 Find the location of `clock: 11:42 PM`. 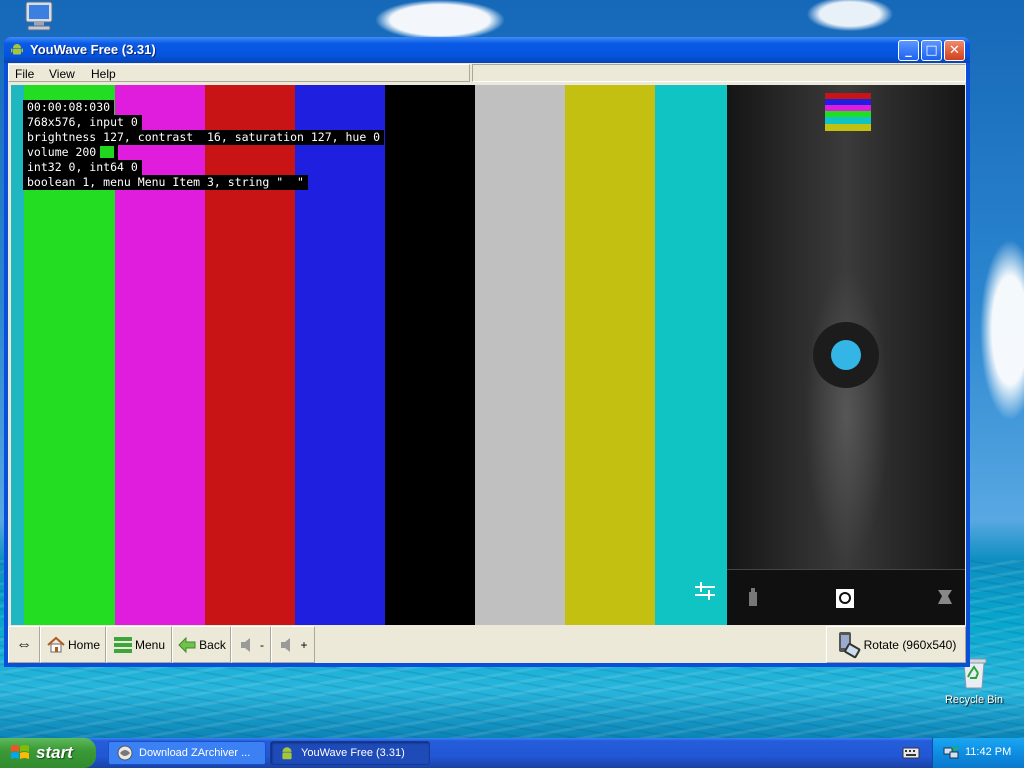

clock: 11:42 PM is located at coordinates (988, 752).